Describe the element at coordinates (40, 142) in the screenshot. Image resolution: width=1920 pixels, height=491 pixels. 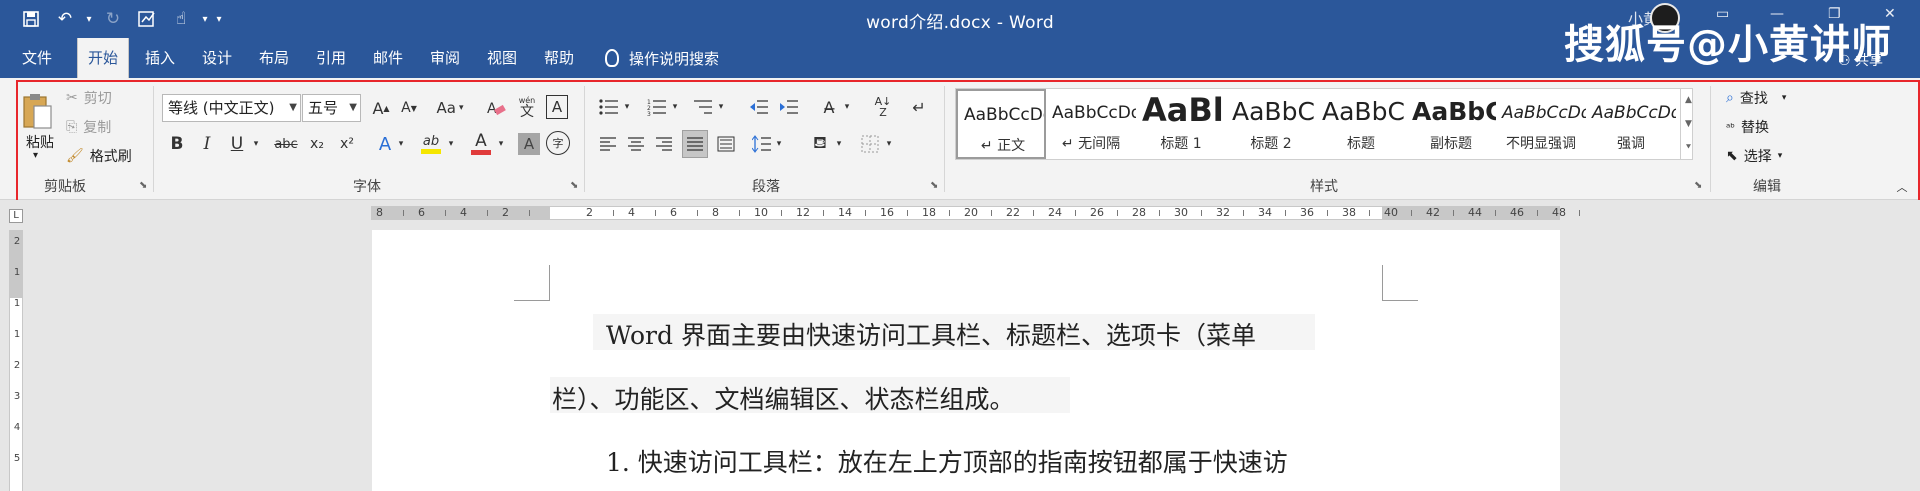
I see `paste-button: 粘贴` at that location.